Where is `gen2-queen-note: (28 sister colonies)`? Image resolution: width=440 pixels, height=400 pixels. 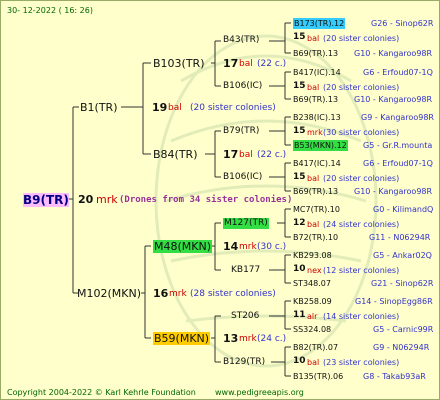 gen2-queen-note: (28 sister colonies) is located at coordinates (233, 294).